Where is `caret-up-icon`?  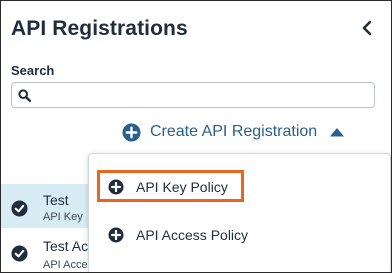 caret-up-icon is located at coordinates (337, 132).